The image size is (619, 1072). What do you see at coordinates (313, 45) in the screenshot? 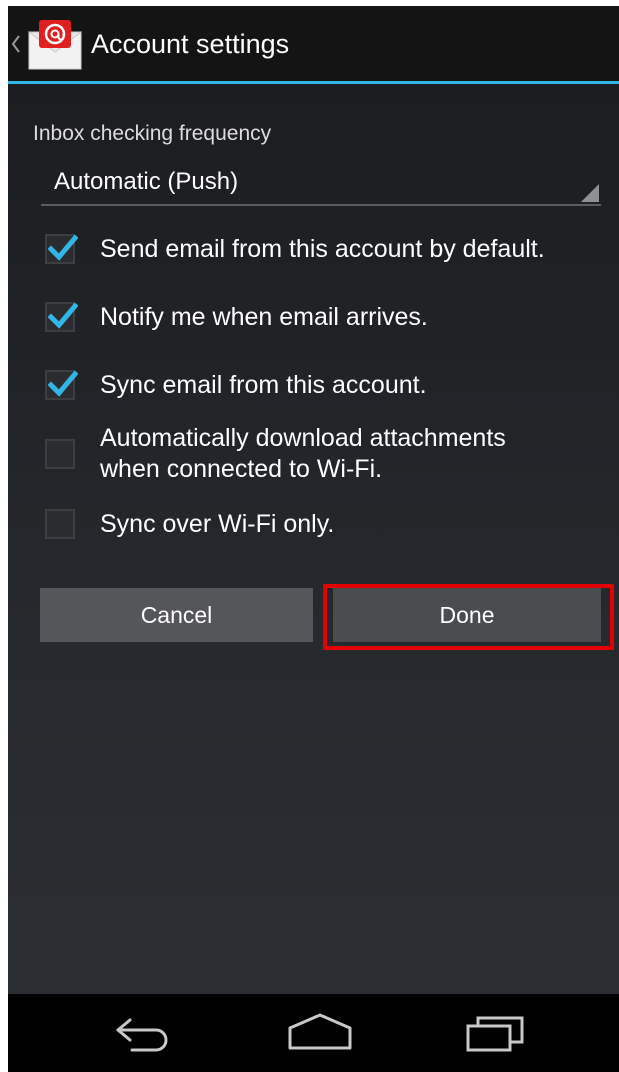
I see `action-bar: Account settings` at bounding box center [313, 45].